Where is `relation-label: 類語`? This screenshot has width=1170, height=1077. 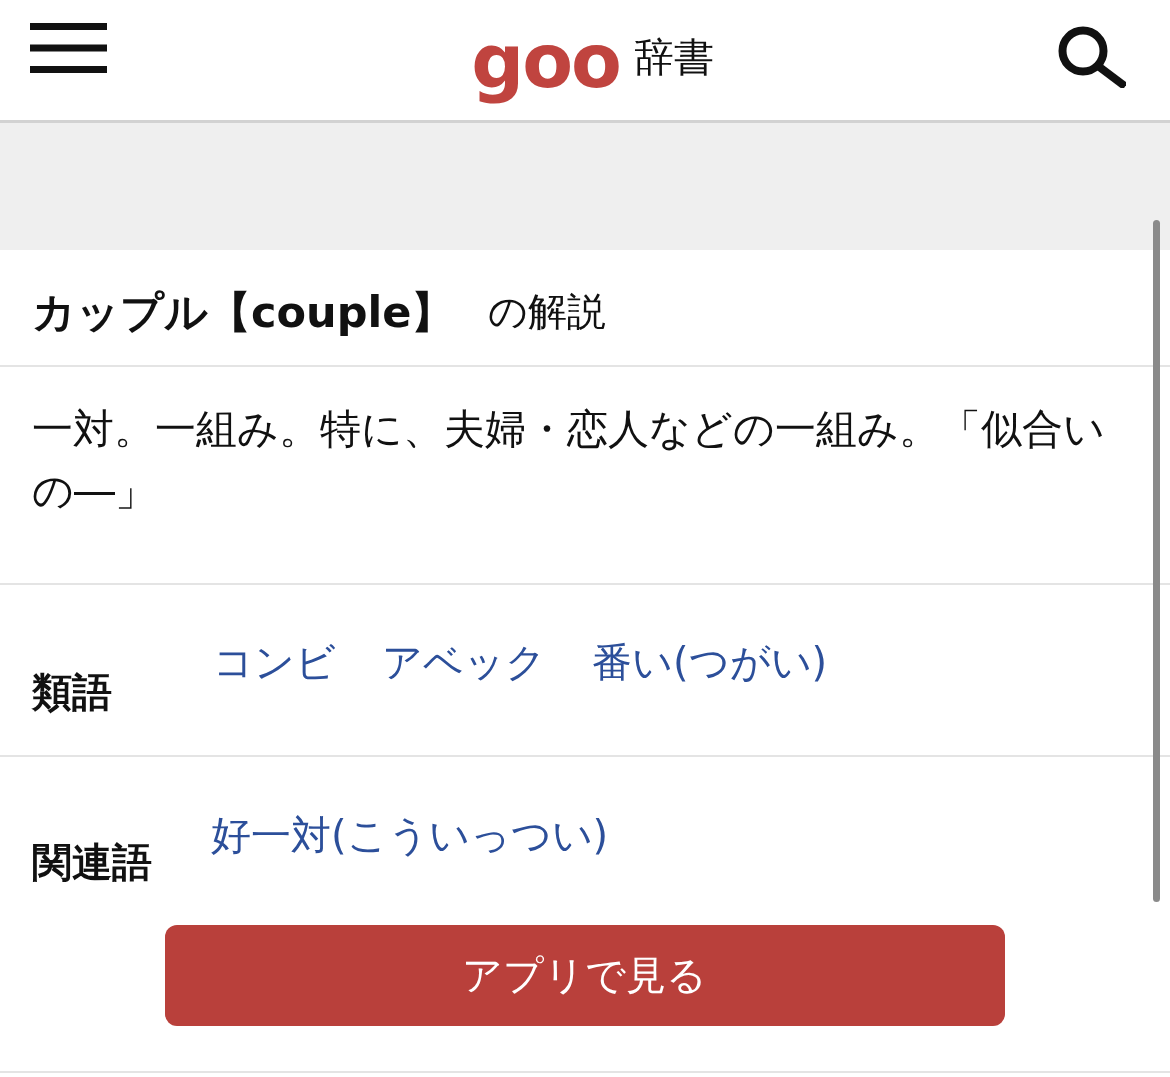
relation-label: 類語 is located at coordinates (72, 692).